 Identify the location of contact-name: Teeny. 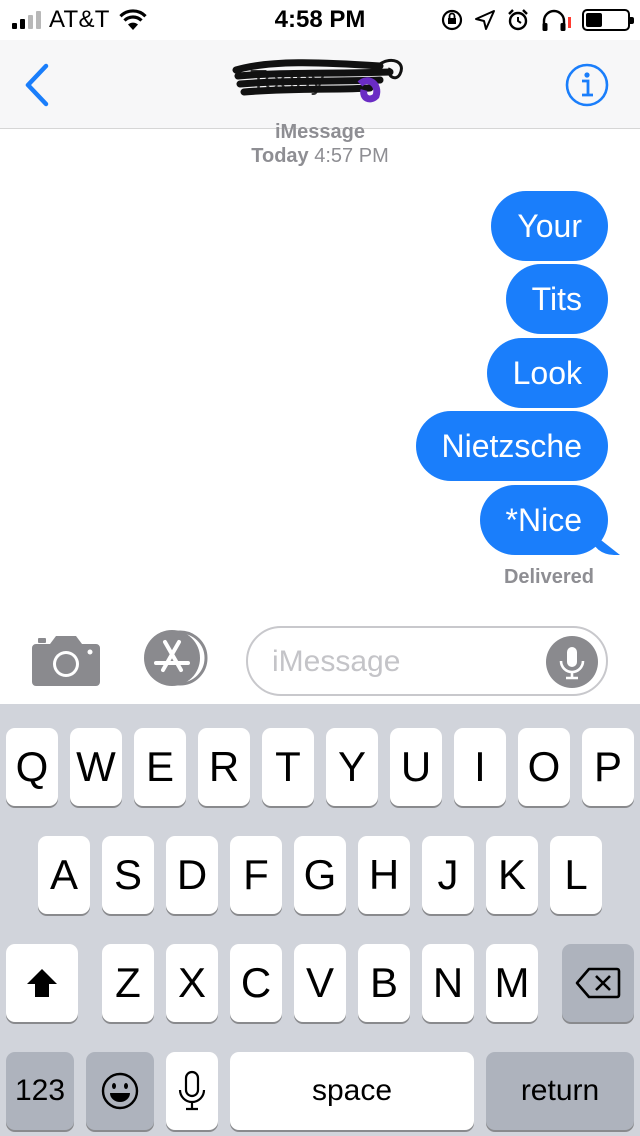
(320, 82).